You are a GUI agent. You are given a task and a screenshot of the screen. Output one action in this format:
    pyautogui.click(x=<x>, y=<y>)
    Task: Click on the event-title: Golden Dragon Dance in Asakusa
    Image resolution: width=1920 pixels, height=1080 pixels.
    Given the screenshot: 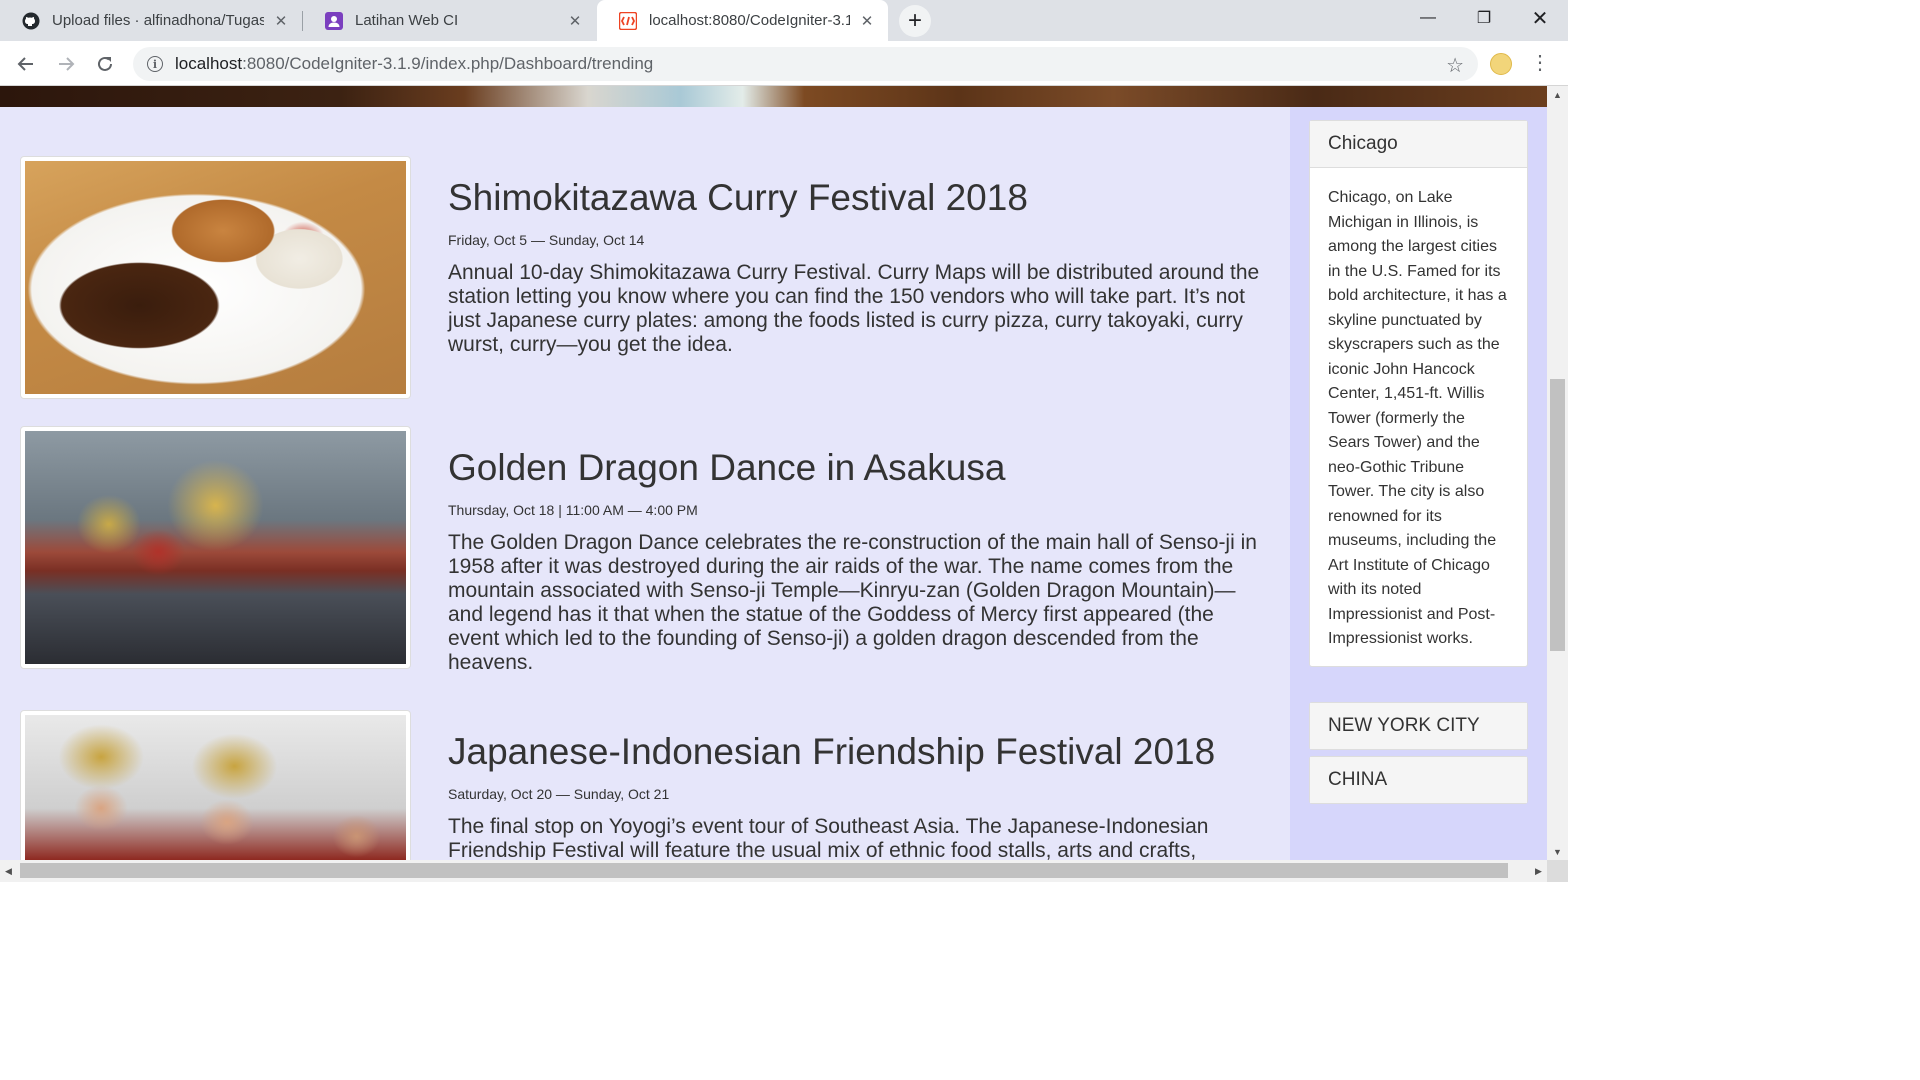 What is the action you would take?
    pyautogui.click(x=727, y=467)
    